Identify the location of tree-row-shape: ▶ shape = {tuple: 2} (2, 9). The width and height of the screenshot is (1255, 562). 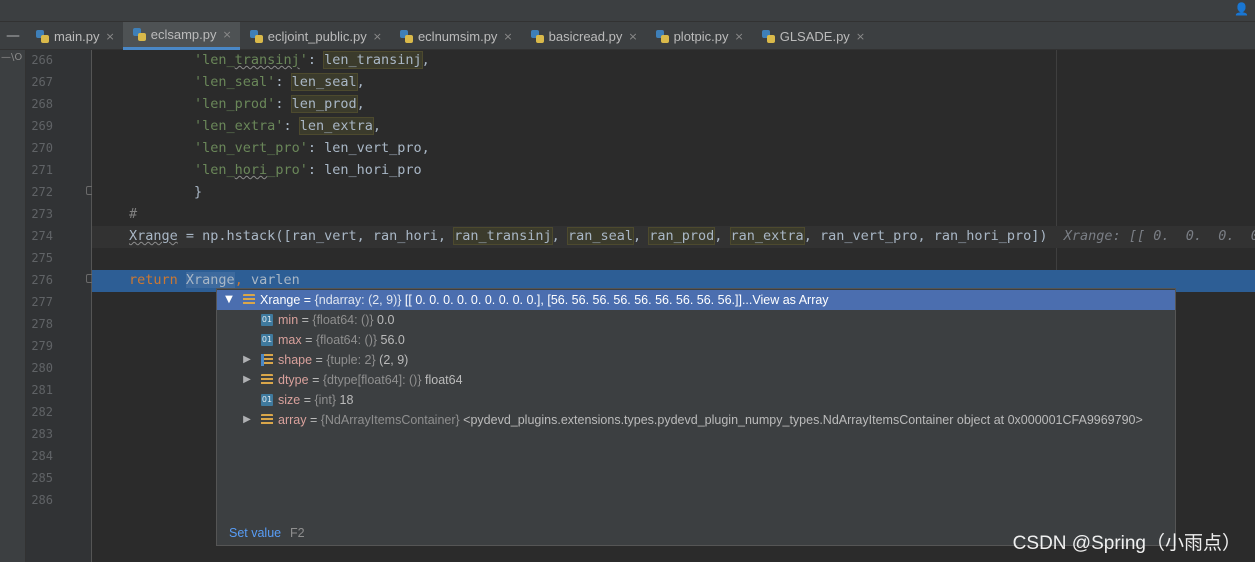
(696, 360).